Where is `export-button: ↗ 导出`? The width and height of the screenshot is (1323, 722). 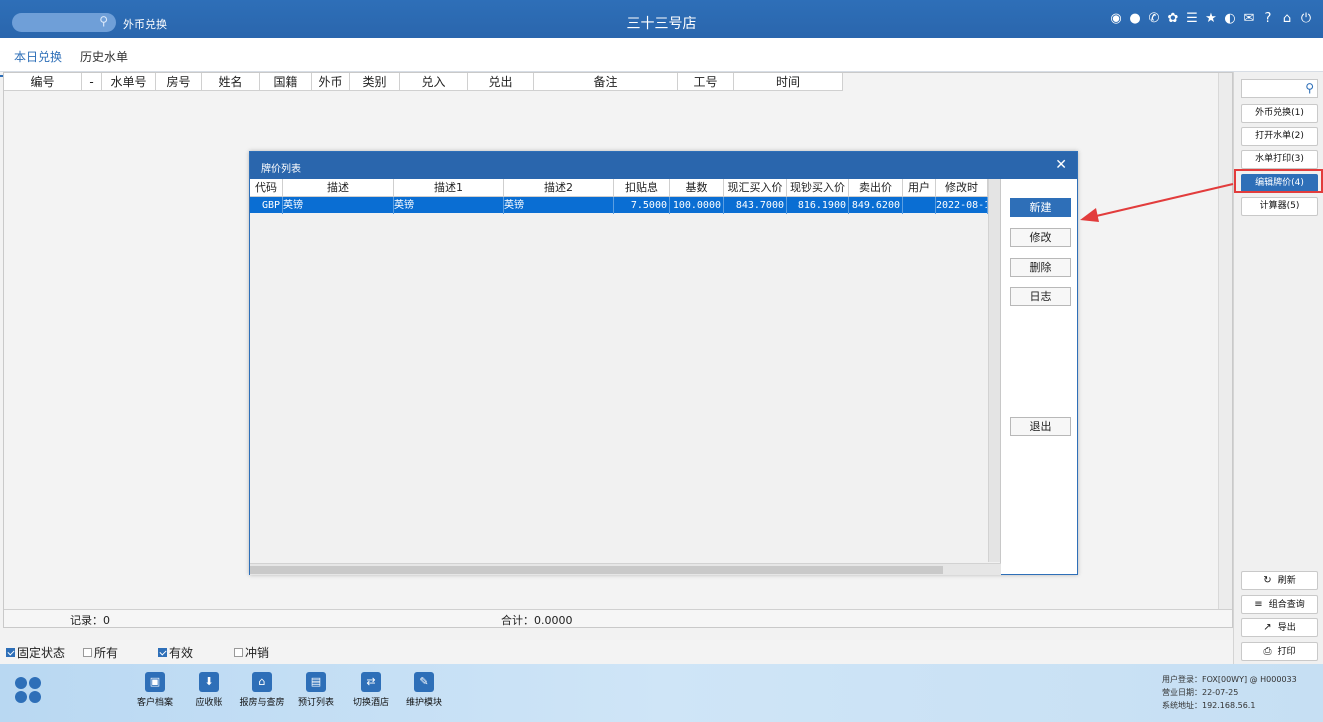
export-button: ↗ 导出 is located at coordinates (1279, 627).